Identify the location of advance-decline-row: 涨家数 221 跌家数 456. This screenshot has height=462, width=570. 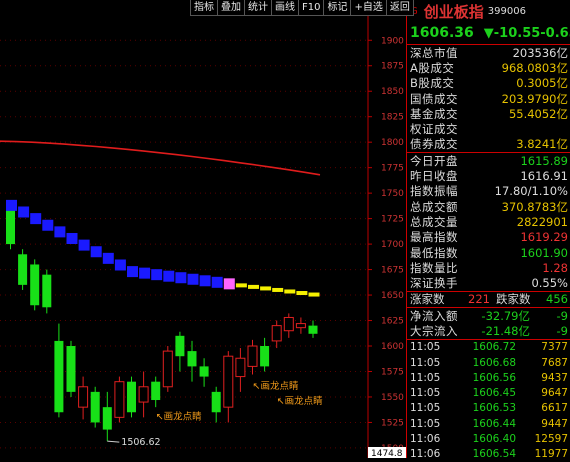
(488, 298).